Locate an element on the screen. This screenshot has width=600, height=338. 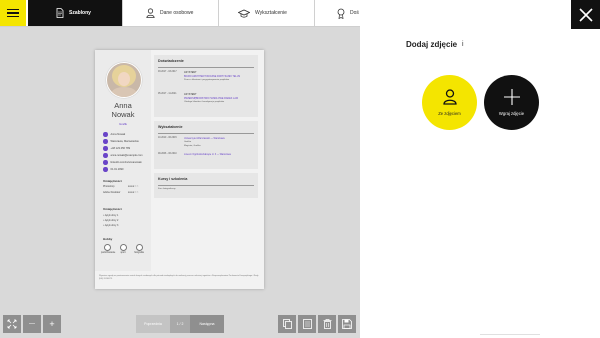
contact-item: linkedin.com/in/annanowak is located at coordinates (122, 162).